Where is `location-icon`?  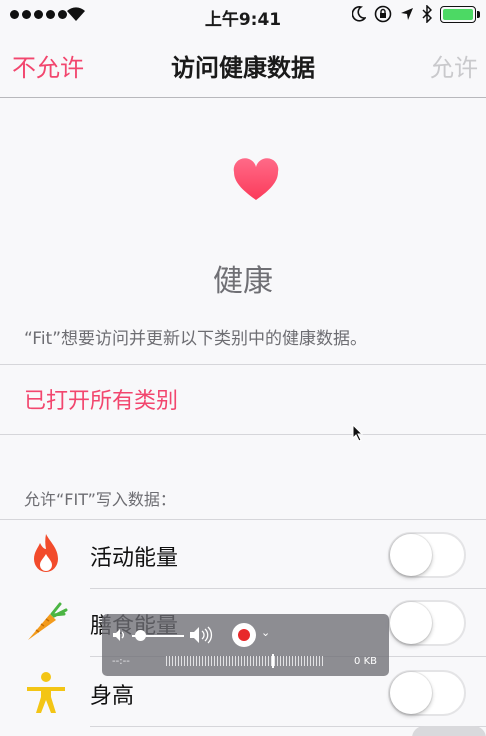 location-icon is located at coordinates (407, 14).